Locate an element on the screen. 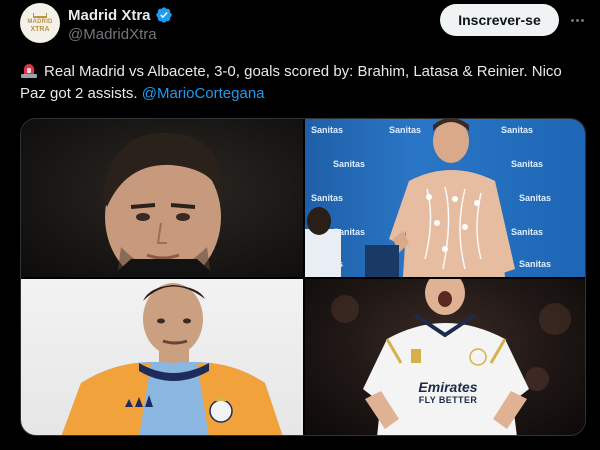 The width and height of the screenshot is (600, 450). mention-link: @MarioCortegana is located at coordinates (203, 93).